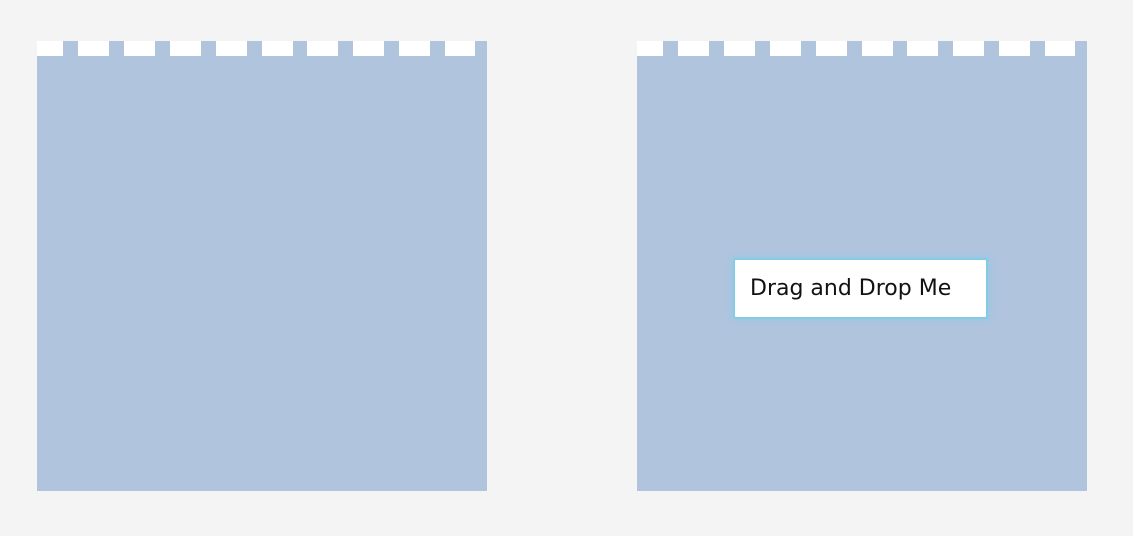 The width and height of the screenshot is (1133, 536). I want to click on draggable-card-label: Drag and Drop Me, so click(851, 288).